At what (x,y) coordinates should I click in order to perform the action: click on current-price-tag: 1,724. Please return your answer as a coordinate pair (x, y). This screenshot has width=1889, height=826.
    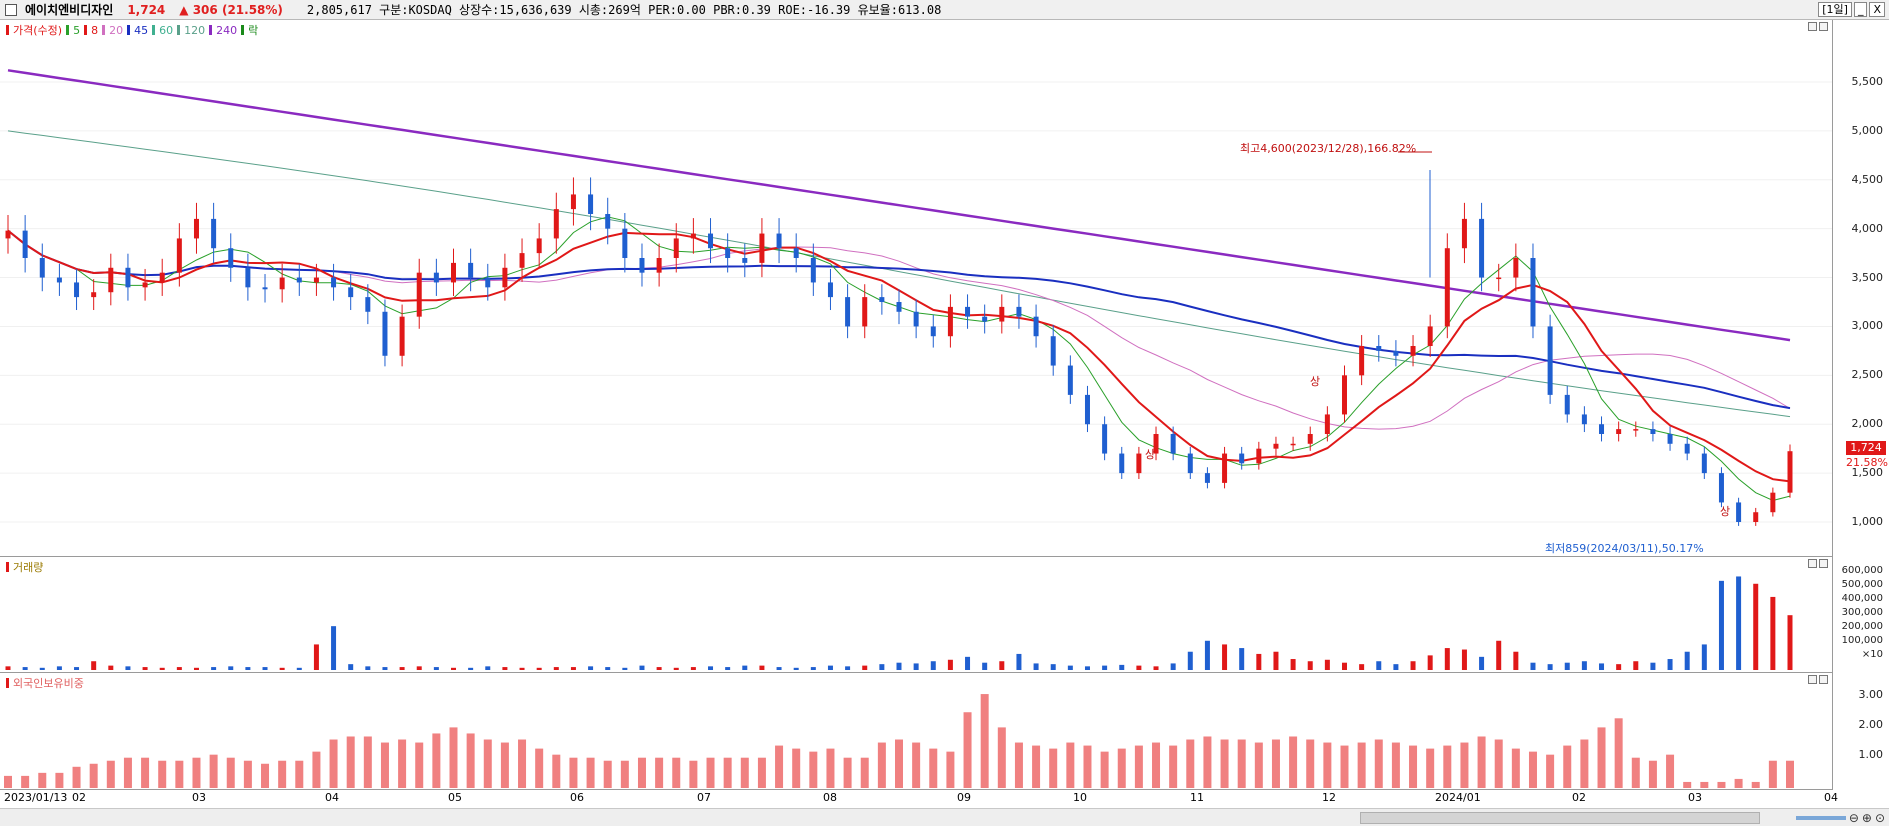
    Looking at the image, I should click on (1866, 448).